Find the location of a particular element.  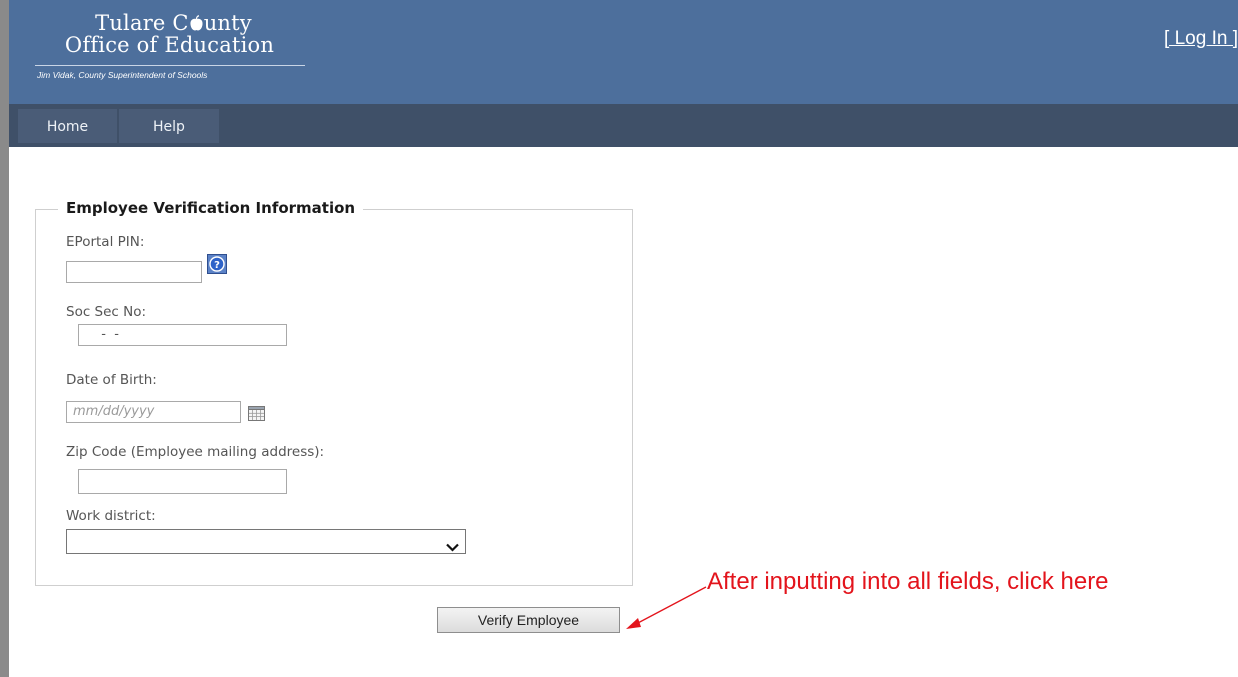

nav-item-home: Home is located at coordinates (67, 126).